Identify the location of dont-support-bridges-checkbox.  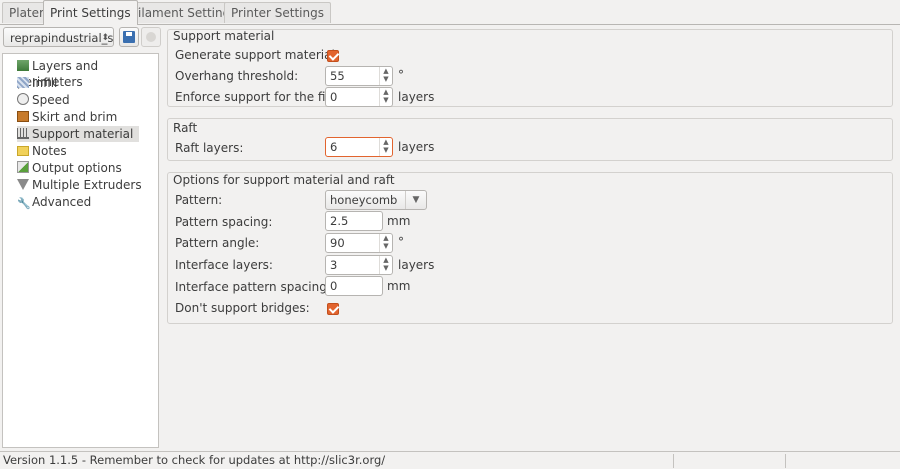
(333, 309).